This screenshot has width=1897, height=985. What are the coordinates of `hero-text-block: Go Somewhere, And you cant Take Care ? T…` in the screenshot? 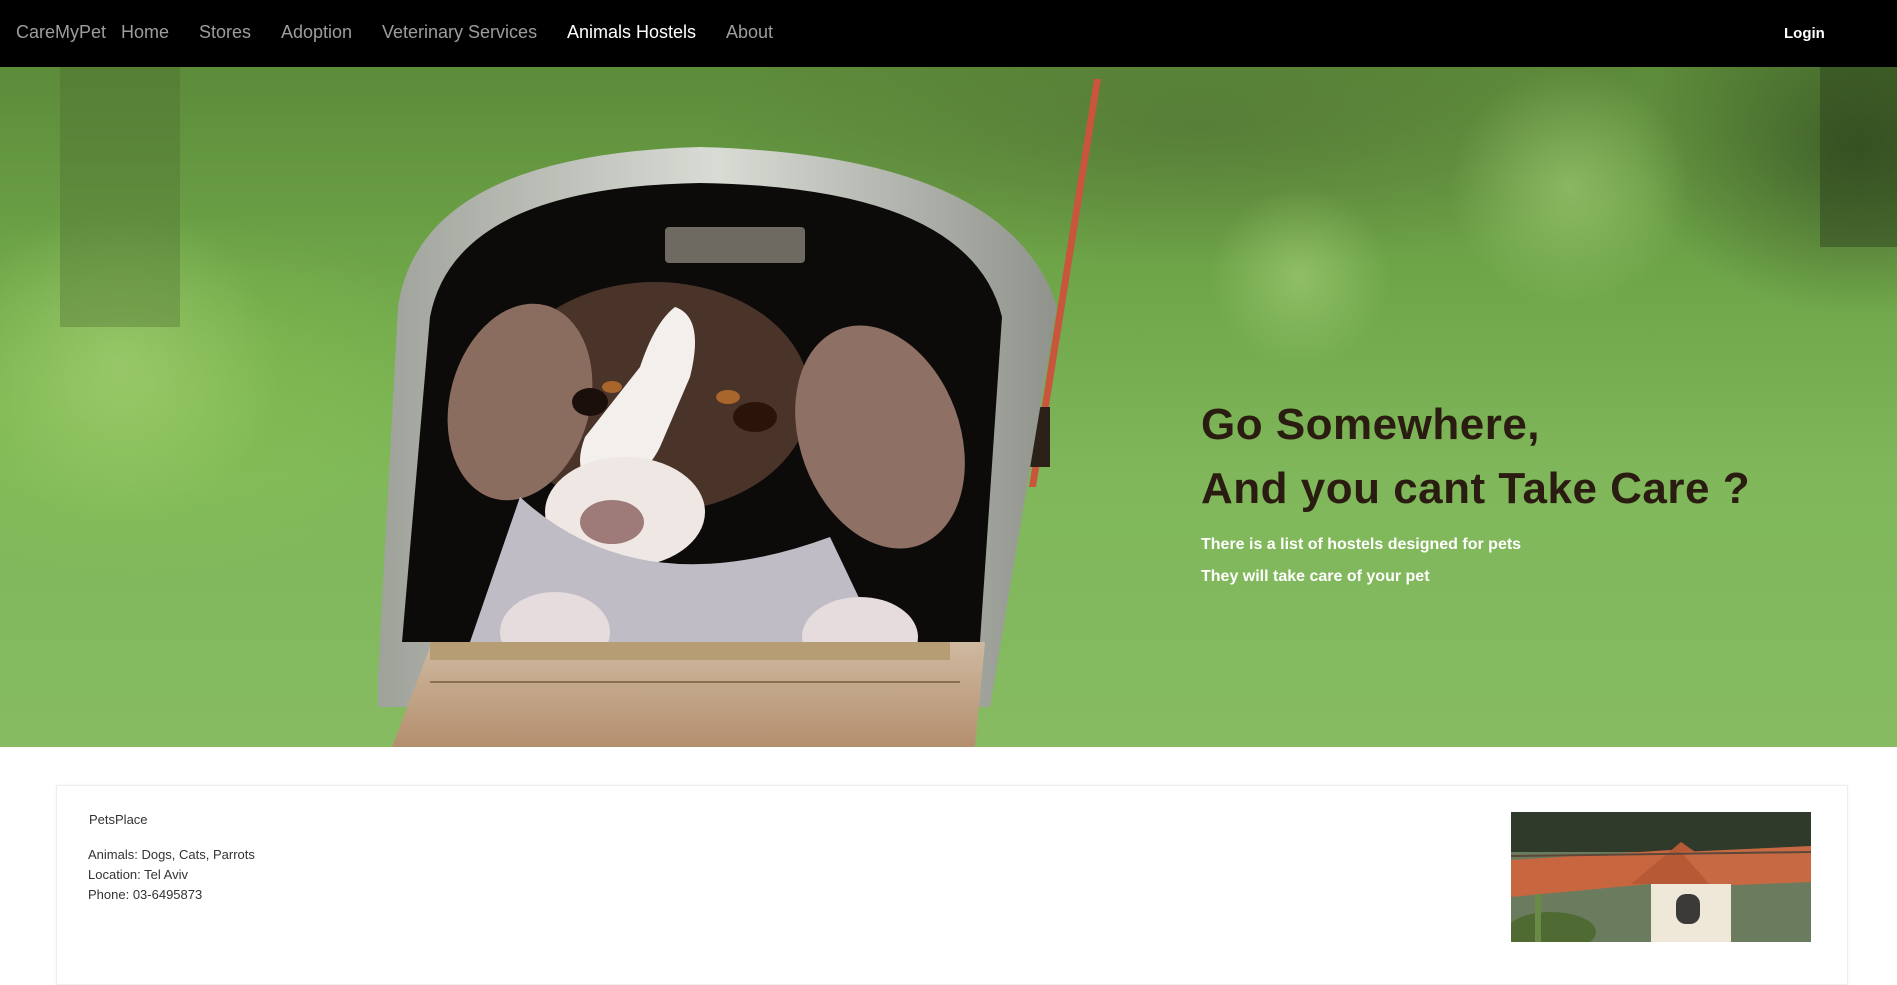 It's located at (1531, 493).